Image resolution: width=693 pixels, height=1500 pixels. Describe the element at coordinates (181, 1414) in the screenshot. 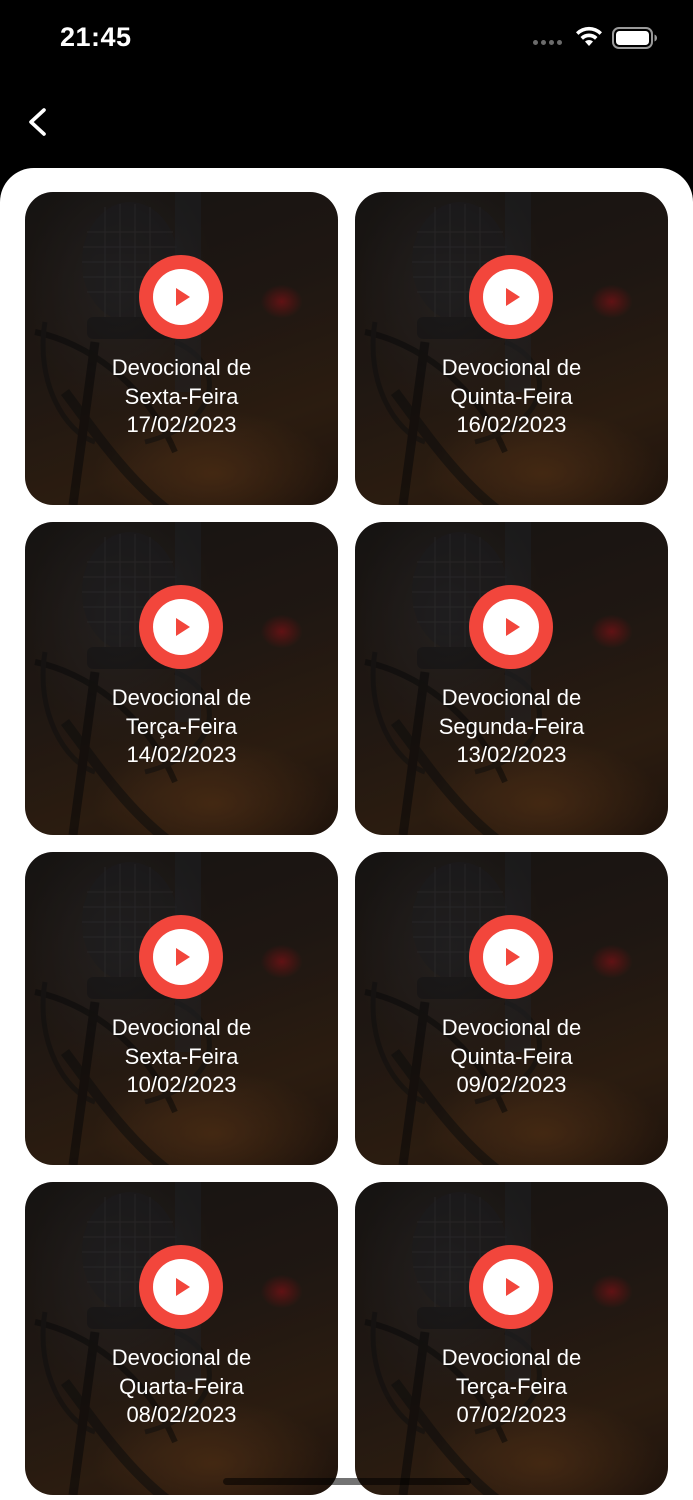

I see `episode-date: 08/02/2023` at that location.